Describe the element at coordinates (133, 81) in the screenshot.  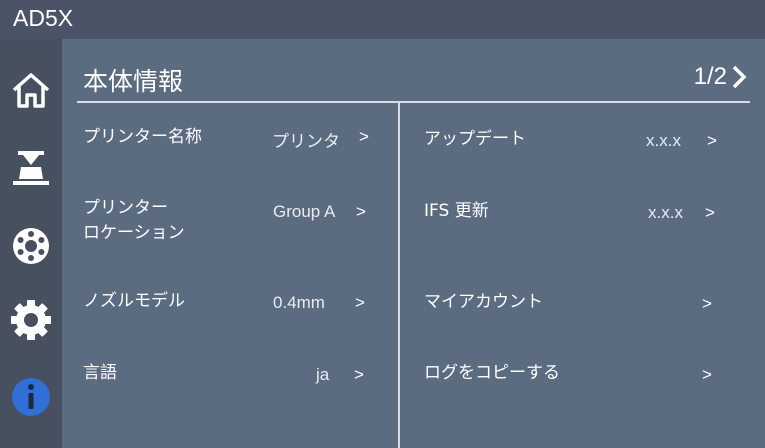
I see `page-title: 本体情報` at that location.